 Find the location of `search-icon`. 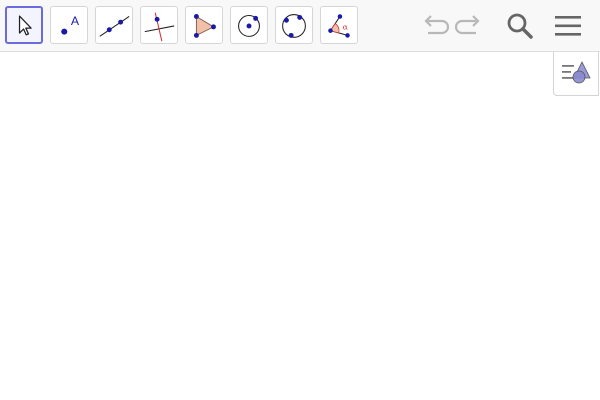

search-icon is located at coordinates (520, 26).